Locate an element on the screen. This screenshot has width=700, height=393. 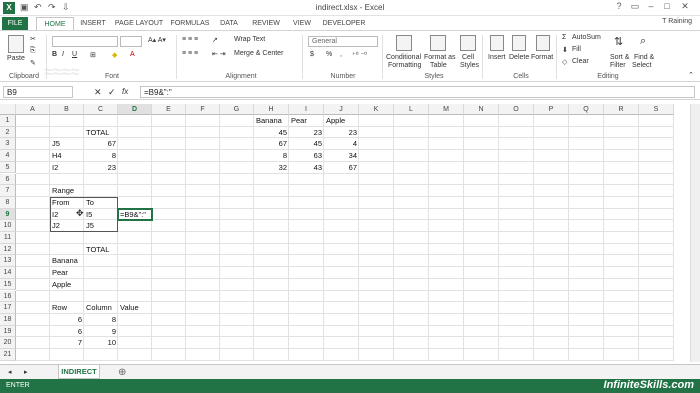
tab-view: VIEW is located at coordinates (302, 23).